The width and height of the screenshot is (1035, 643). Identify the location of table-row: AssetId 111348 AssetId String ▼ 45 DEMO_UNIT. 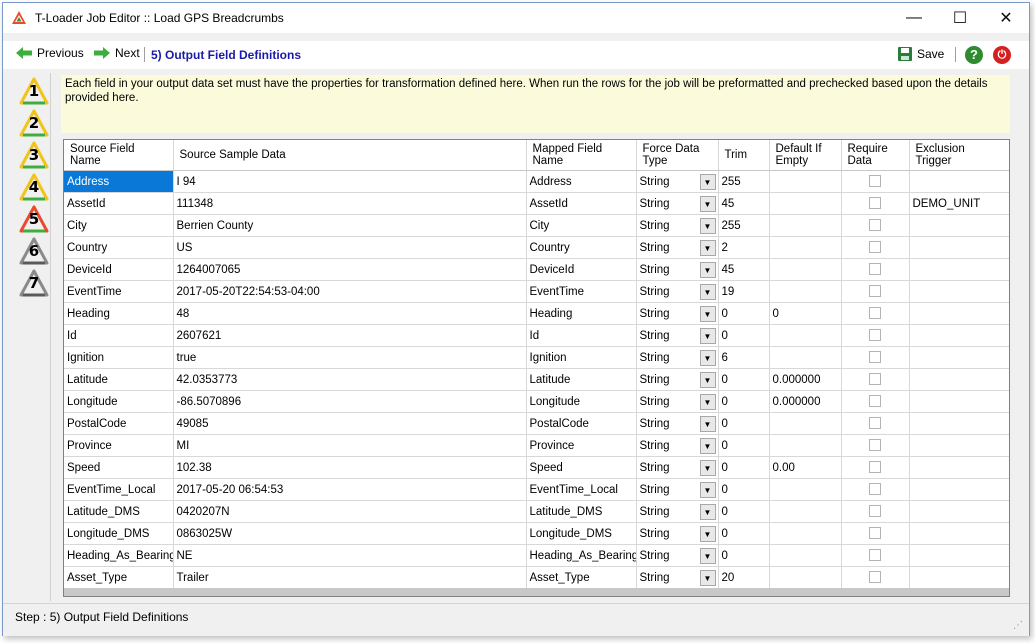
(536, 203).